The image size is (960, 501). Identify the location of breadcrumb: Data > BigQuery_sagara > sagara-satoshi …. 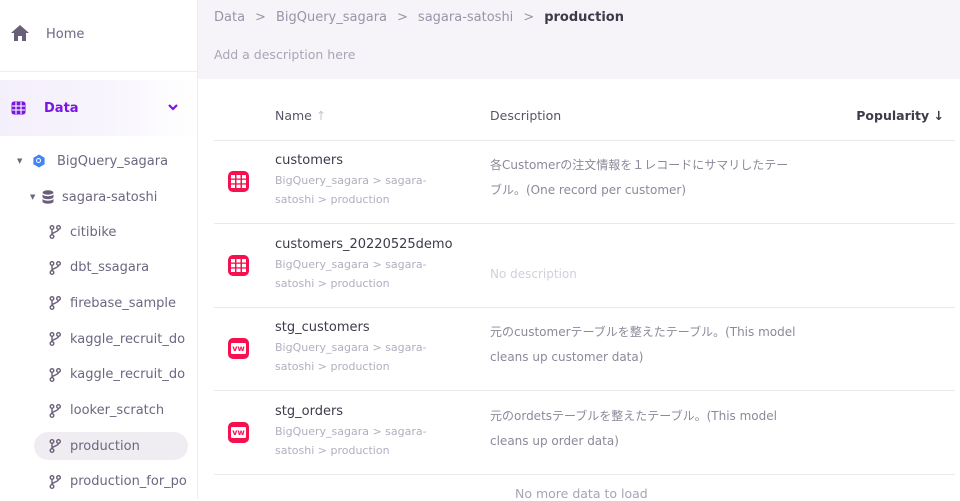
(419, 17).